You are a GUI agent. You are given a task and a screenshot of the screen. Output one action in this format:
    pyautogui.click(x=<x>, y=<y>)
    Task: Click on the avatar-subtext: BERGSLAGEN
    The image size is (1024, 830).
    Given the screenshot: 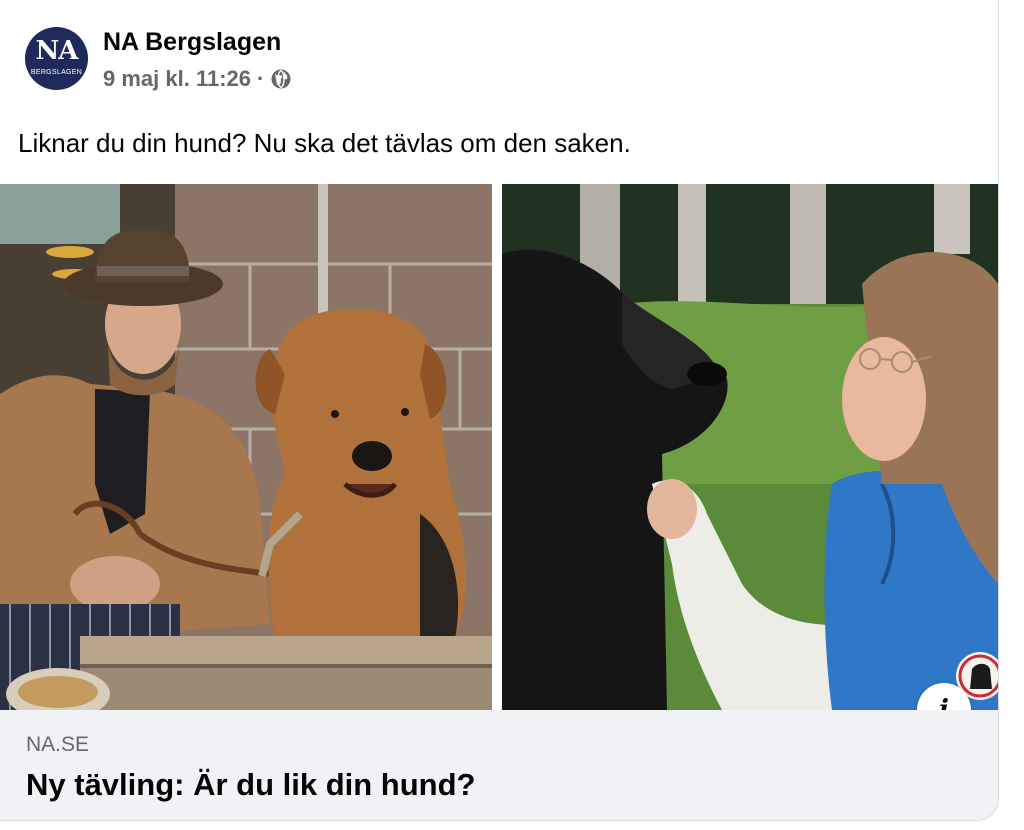 What is the action you would take?
    pyautogui.click(x=56, y=72)
    